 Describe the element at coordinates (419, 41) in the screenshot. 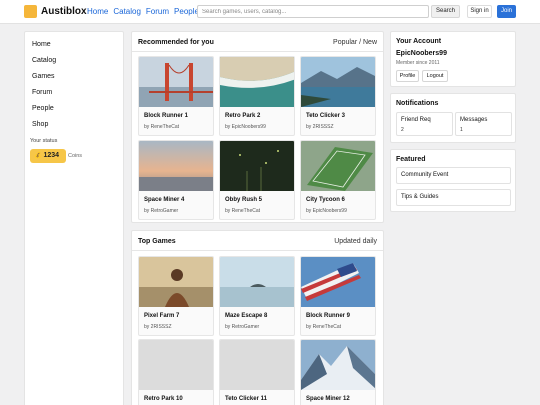

I see `account-title: Your Account` at that location.